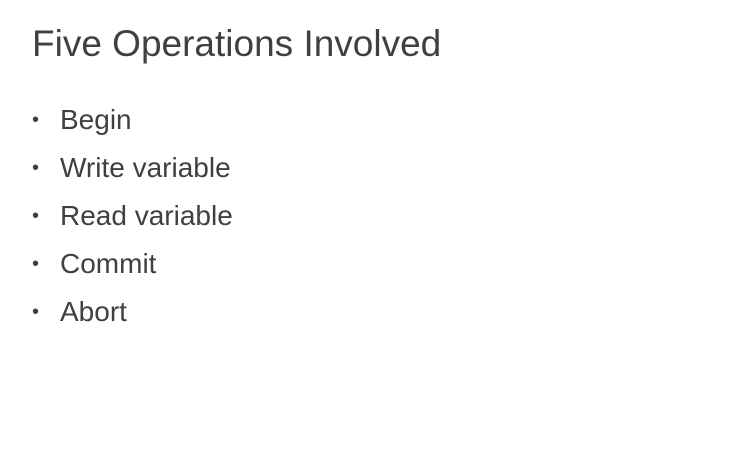 The height and width of the screenshot is (452, 745). What do you see at coordinates (93, 311) in the screenshot?
I see `list-item-label: Abort` at bounding box center [93, 311].